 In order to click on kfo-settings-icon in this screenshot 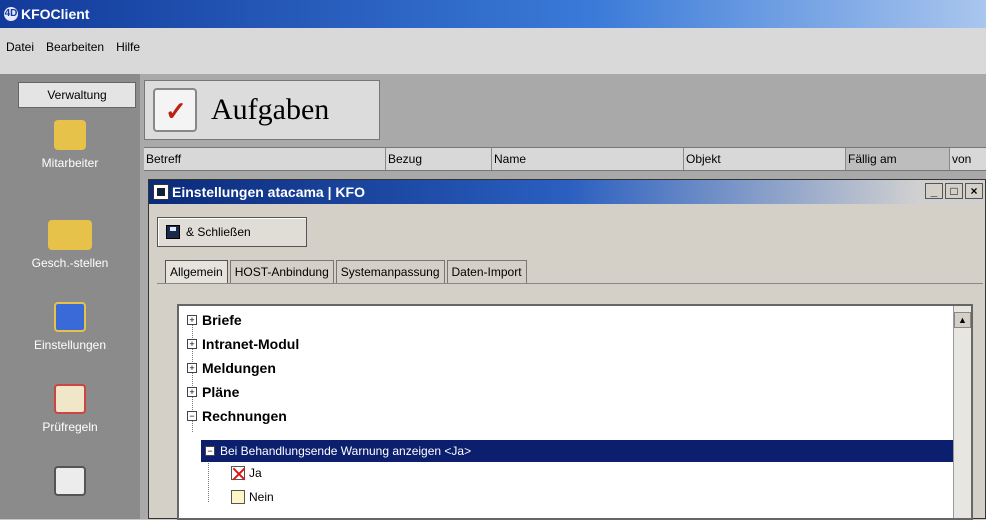, I will do `click(70, 317)`.